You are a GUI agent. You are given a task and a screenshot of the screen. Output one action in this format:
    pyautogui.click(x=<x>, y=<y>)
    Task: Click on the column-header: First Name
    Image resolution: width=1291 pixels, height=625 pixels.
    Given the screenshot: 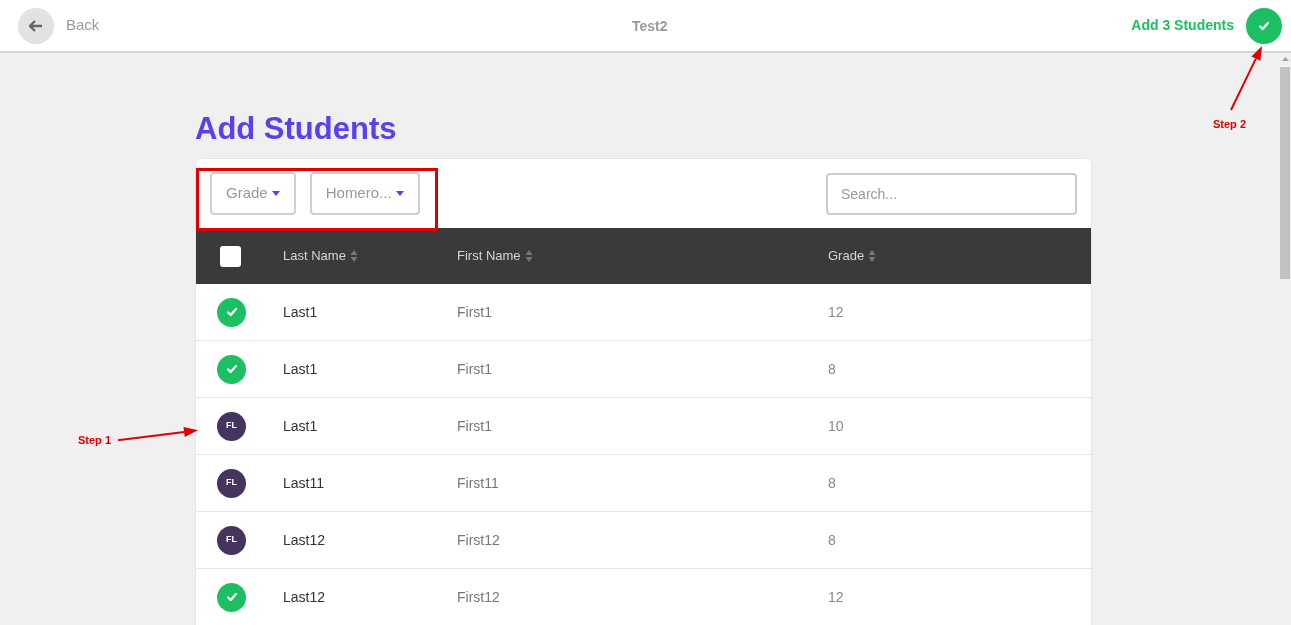 What is the action you would take?
    pyautogui.click(x=489, y=256)
    